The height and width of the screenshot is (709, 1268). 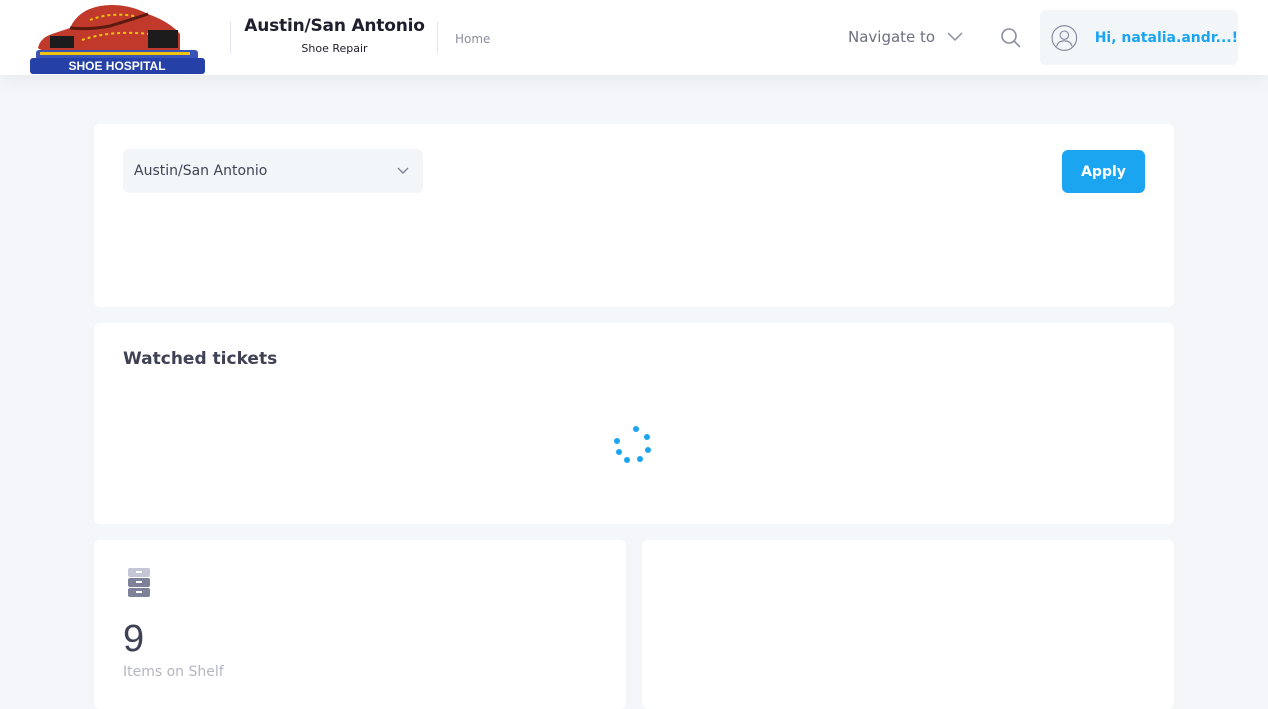 What do you see at coordinates (201, 171) in the screenshot?
I see `location-select-value: Austin/San Antonio` at bounding box center [201, 171].